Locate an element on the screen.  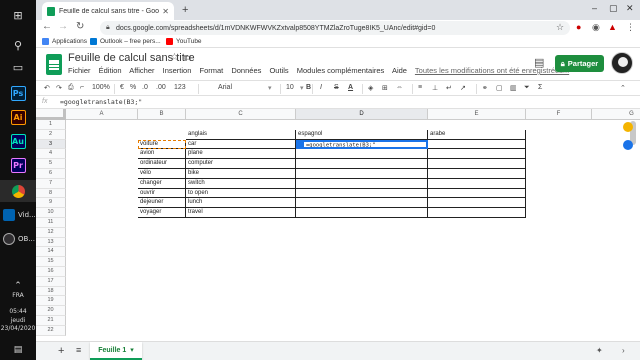
forward-icon: → is located at coordinates (63, 26).